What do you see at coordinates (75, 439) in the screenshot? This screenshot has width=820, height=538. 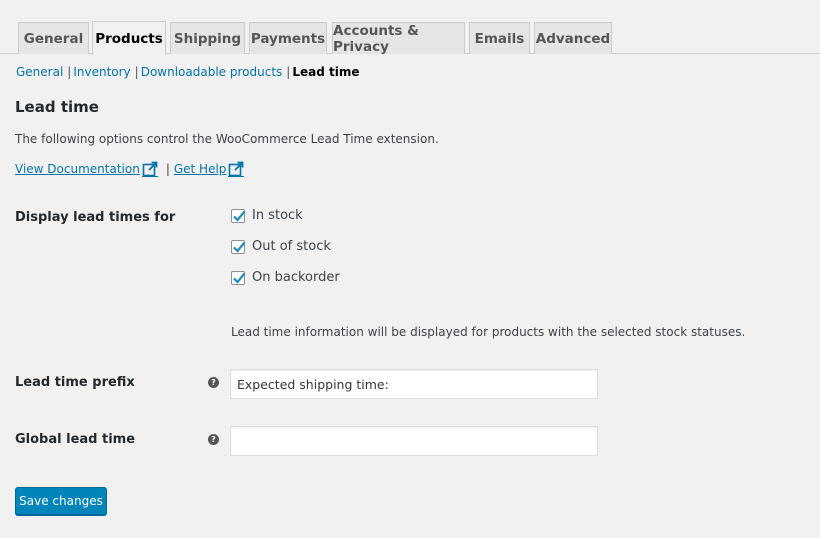 I see `global-lead-time-label: Global lead time` at bounding box center [75, 439].